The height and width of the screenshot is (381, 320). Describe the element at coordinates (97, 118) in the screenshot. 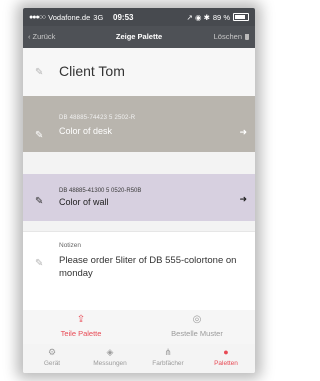

I see `color-code: DB 48885-74423 5 2502-R` at that location.